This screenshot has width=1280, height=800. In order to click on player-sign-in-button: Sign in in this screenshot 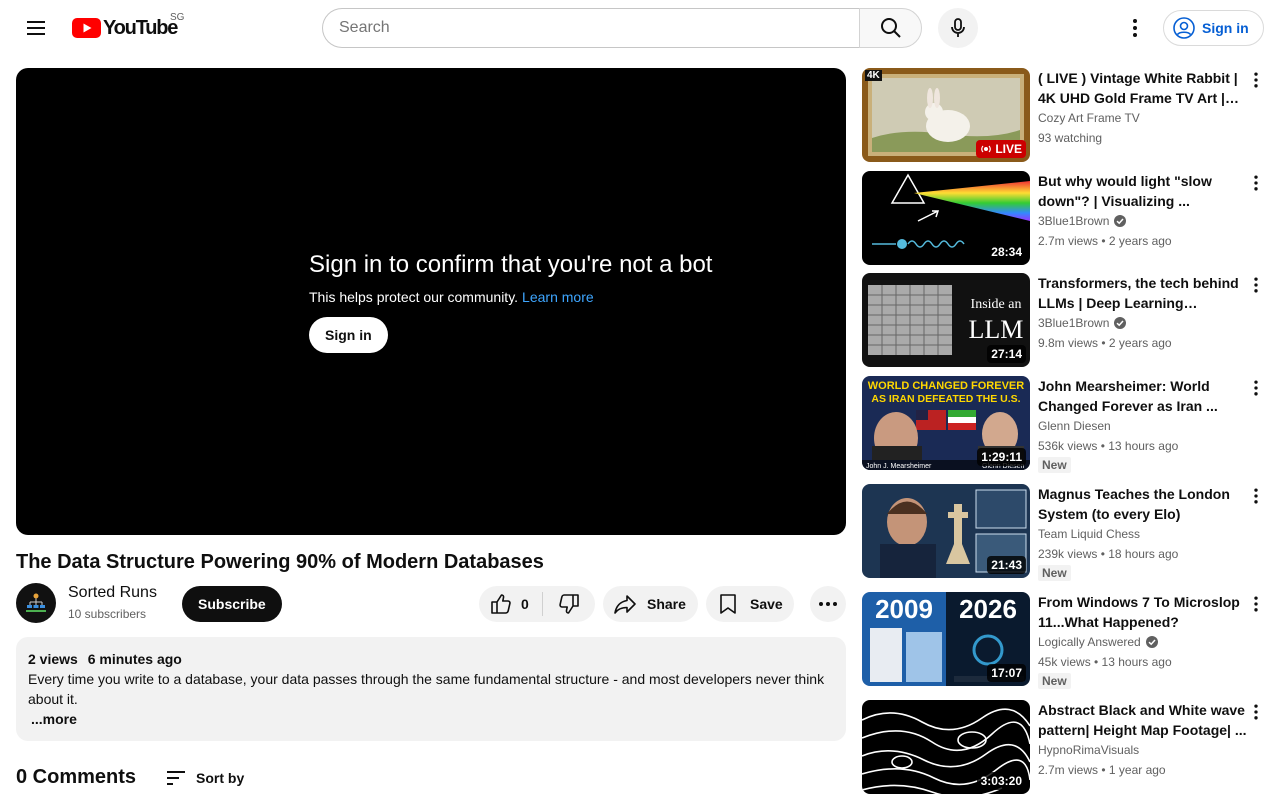, I will do `click(348, 335)`.